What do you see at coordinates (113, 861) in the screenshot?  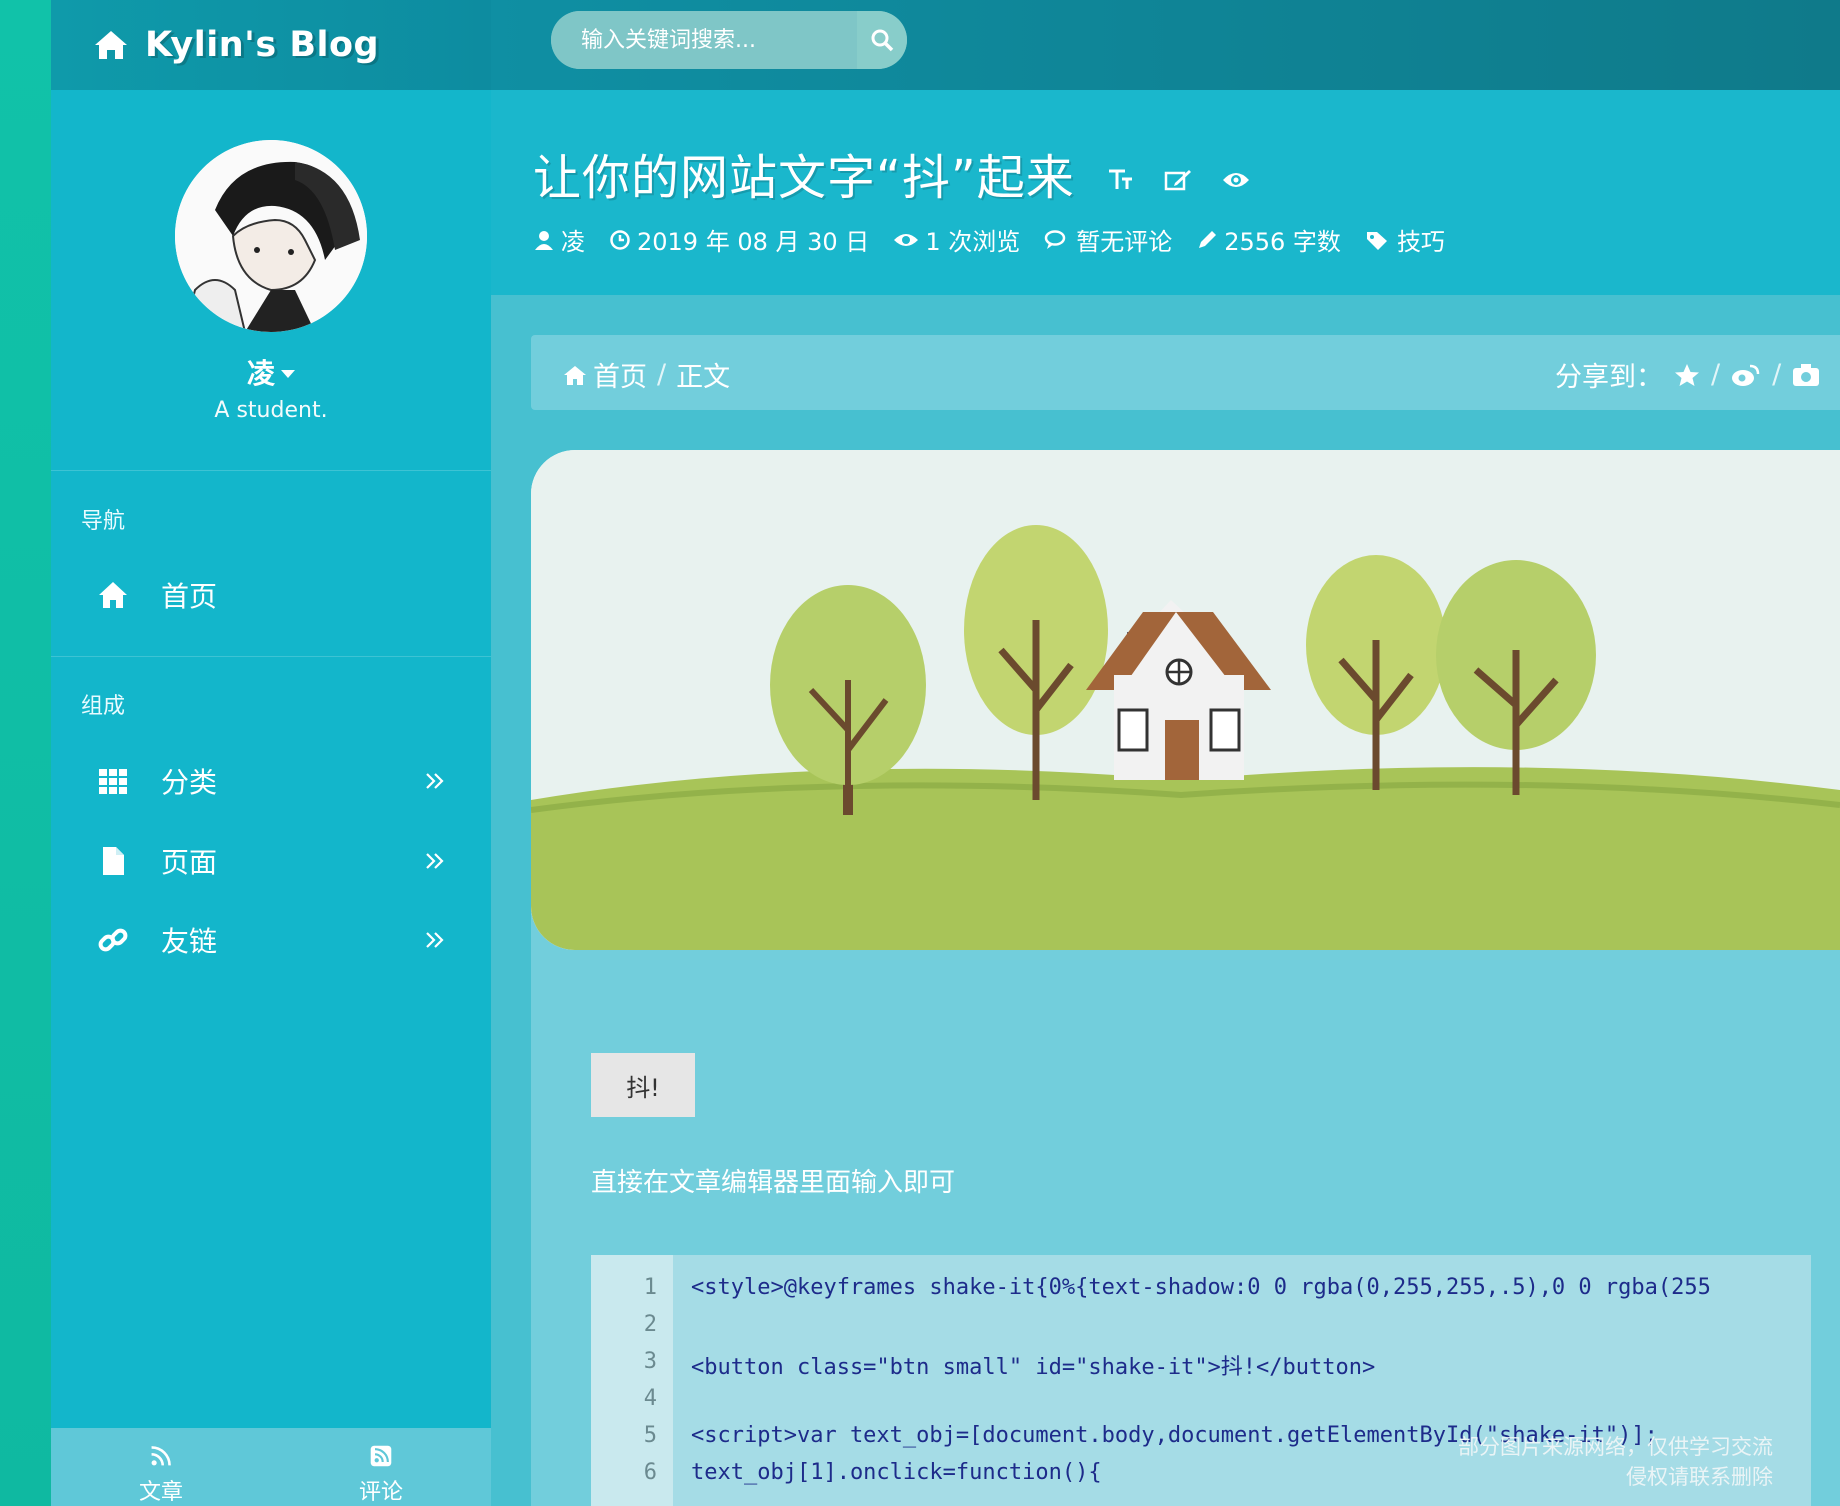 I see `file-icon` at bounding box center [113, 861].